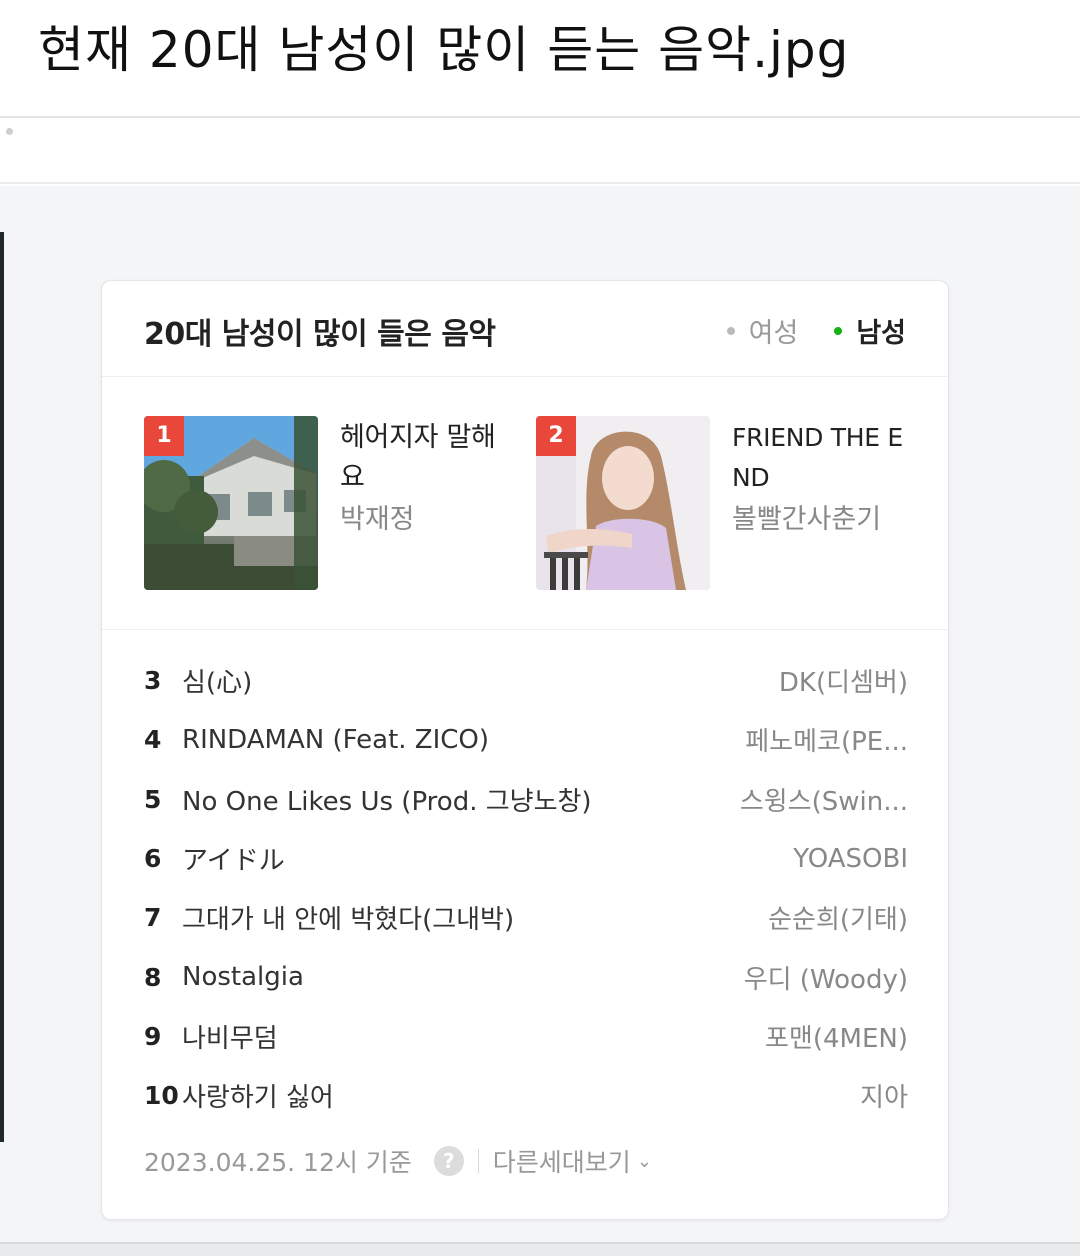 The width and height of the screenshot is (1080, 1256). Describe the element at coordinates (233, 858) in the screenshot. I see `song-title: アイドル` at that location.